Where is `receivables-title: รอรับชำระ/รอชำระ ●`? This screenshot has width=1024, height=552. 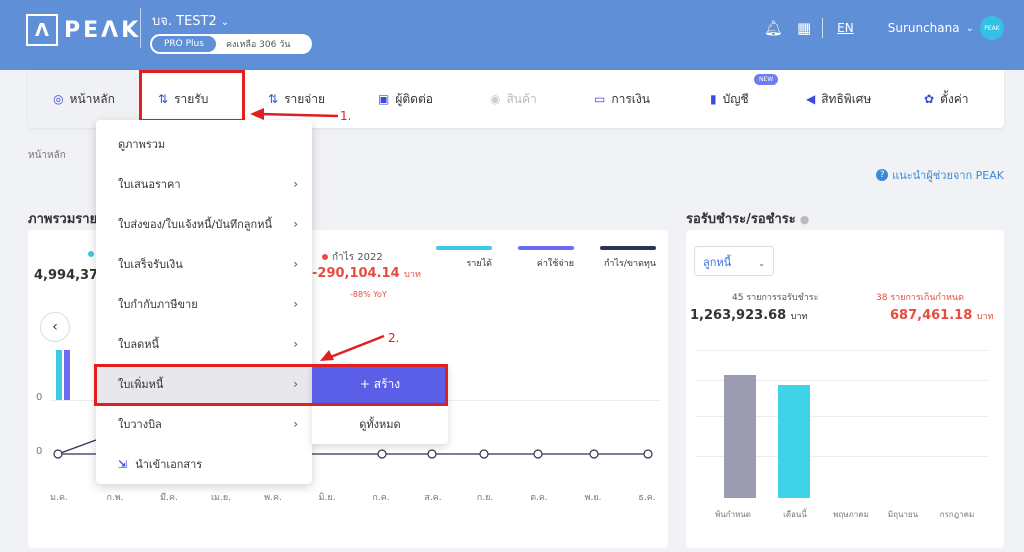
receivables-title: รอรับชำระ/รอชำระ ● is located at coordinates (747, 218).